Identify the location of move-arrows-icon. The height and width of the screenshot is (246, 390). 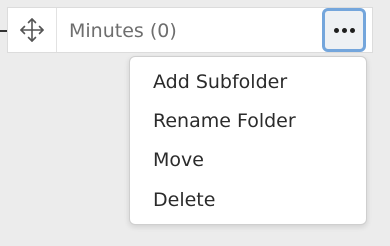
(32, 30).